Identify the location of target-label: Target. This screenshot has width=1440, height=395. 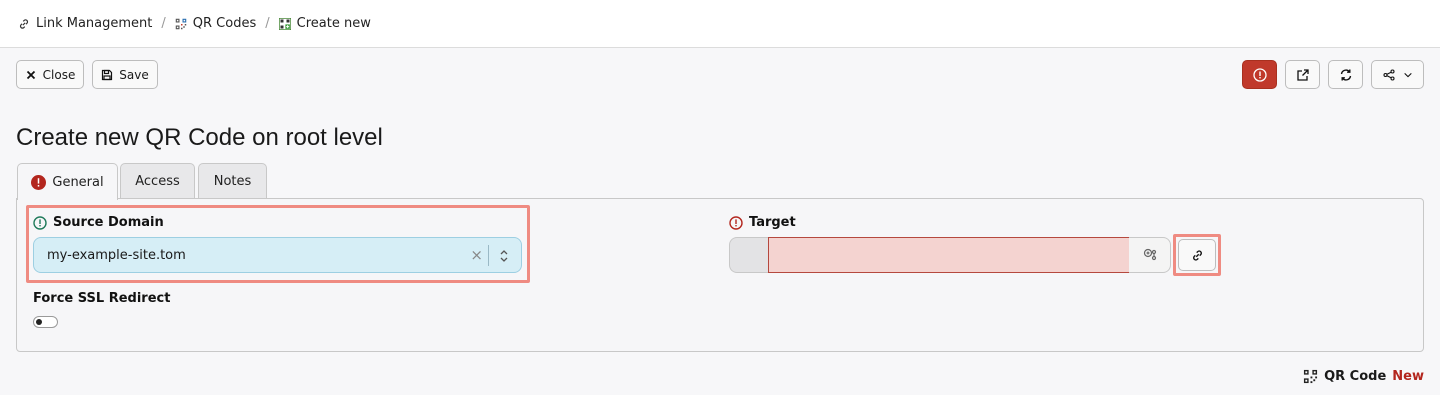
(762, 222).